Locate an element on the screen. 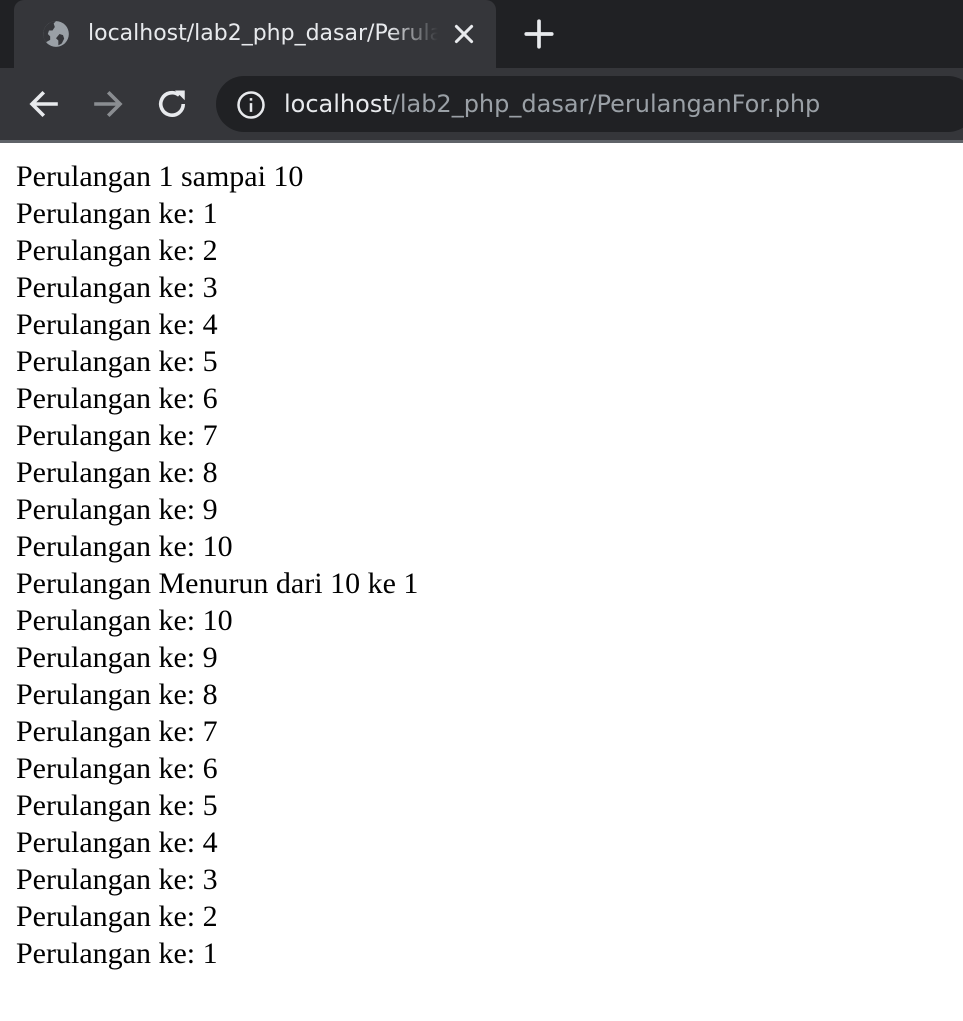 The width and height of the screenshot is (963, 1021). heading-descending: Perulangan Menurun dari 10 ke 1 is located at coordinates (217, 583).